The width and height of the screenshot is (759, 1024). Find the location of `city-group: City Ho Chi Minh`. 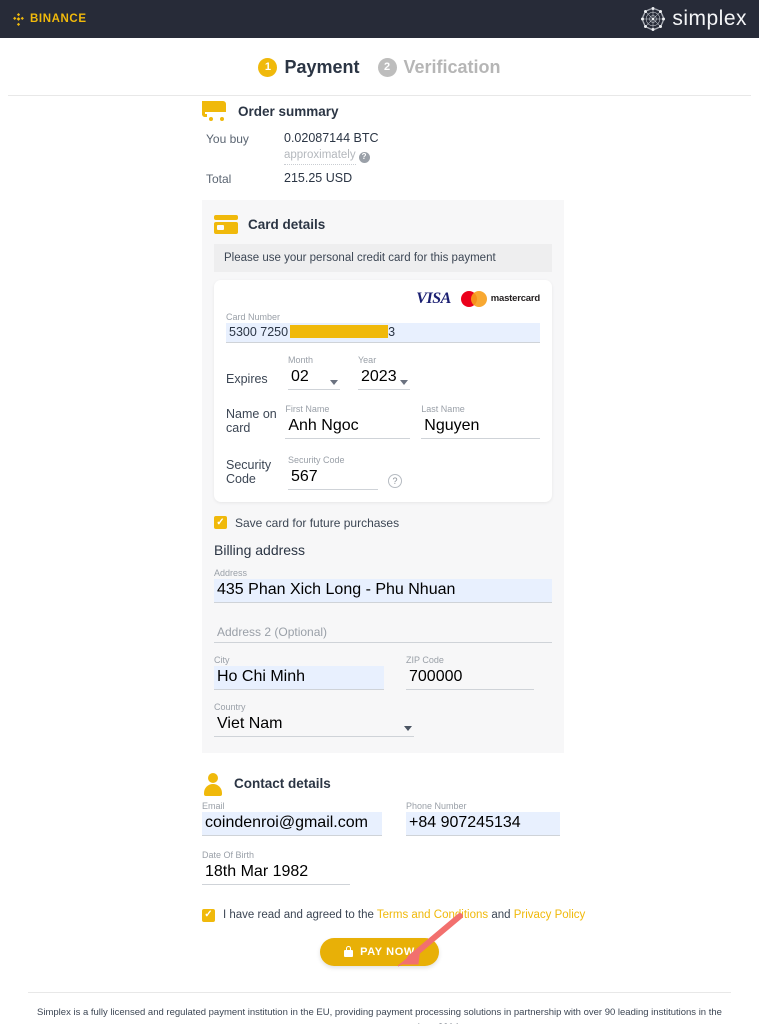

city-group: City Ho Chi Minh is located at coordinates (299, 672).